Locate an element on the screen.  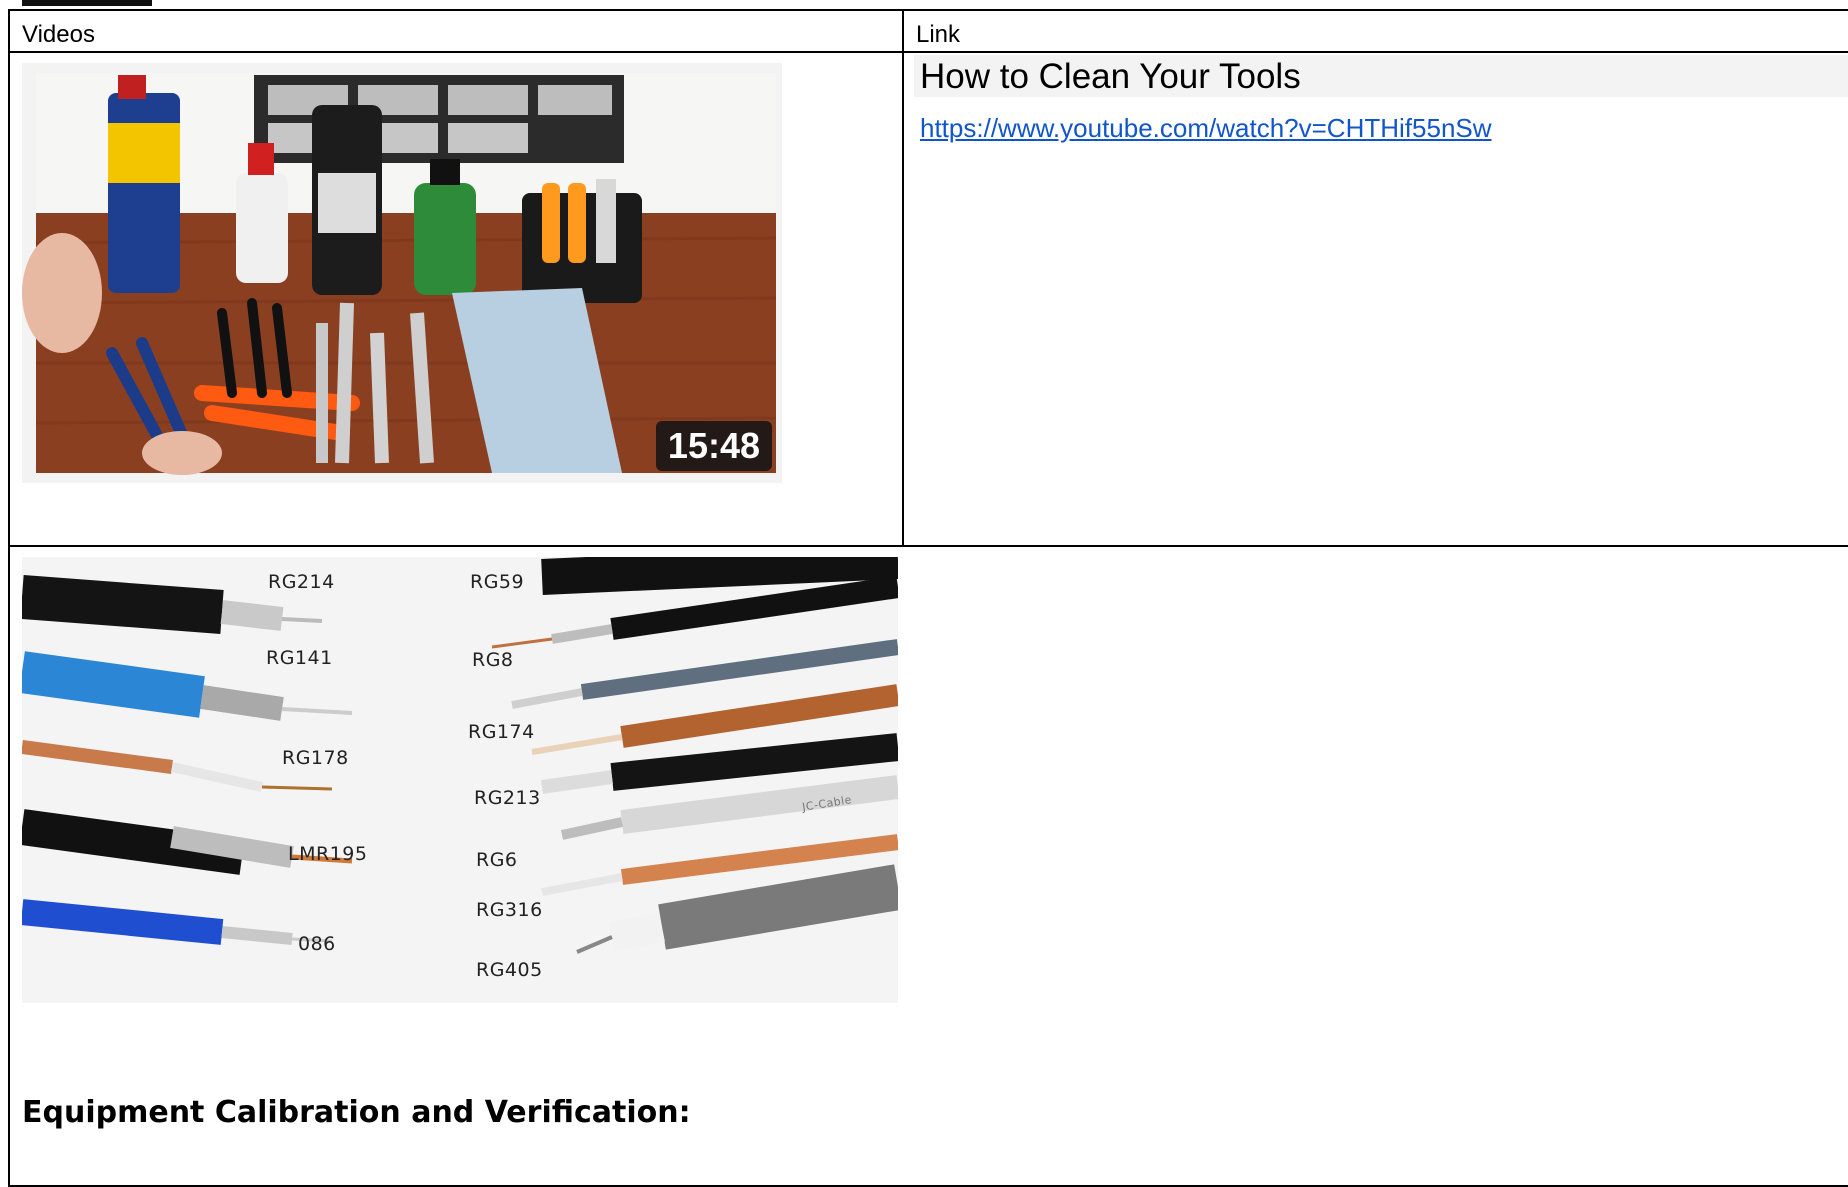
cropped-heading-fragment is located at coordinates (87, 3).